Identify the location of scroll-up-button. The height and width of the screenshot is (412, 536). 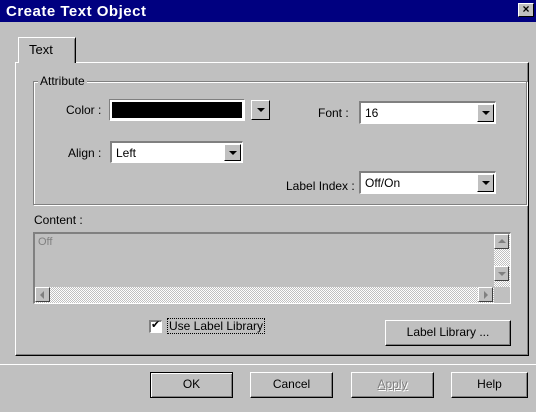
(501, 241).